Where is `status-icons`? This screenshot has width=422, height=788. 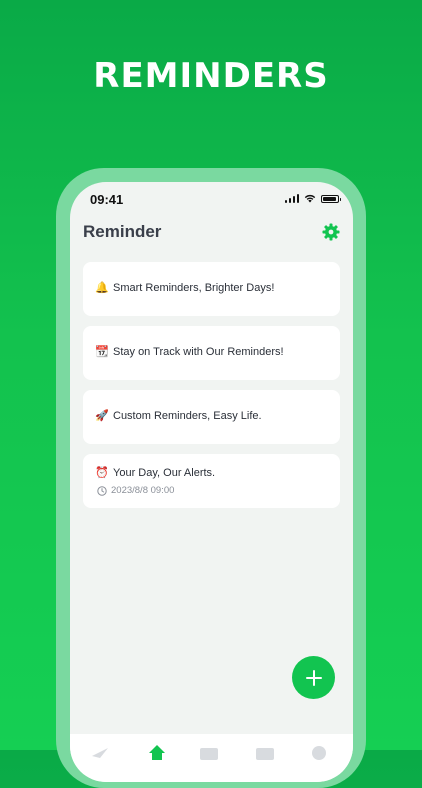 status-icons is located at coordinates (312, 198).